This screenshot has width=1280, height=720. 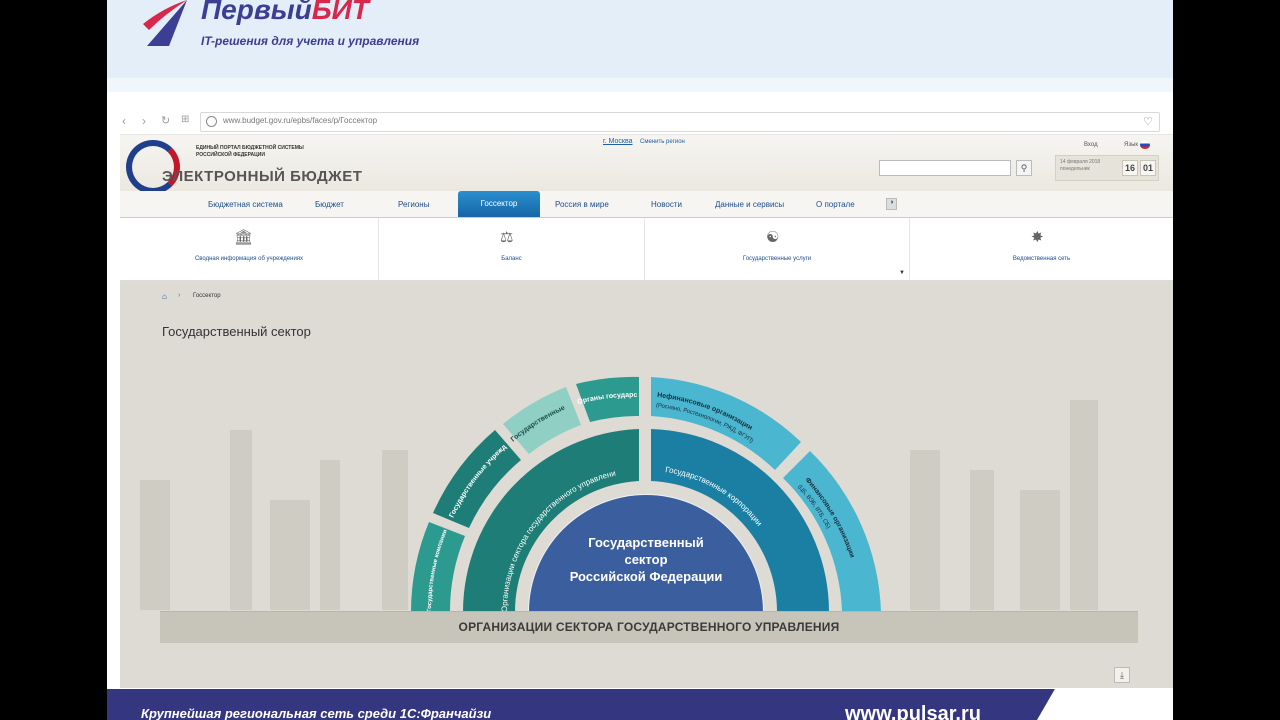 What do you see at coordinates (618, 141) in the screenshot?
I see `region-link: г. Москва` at bounding box center [618, 141].